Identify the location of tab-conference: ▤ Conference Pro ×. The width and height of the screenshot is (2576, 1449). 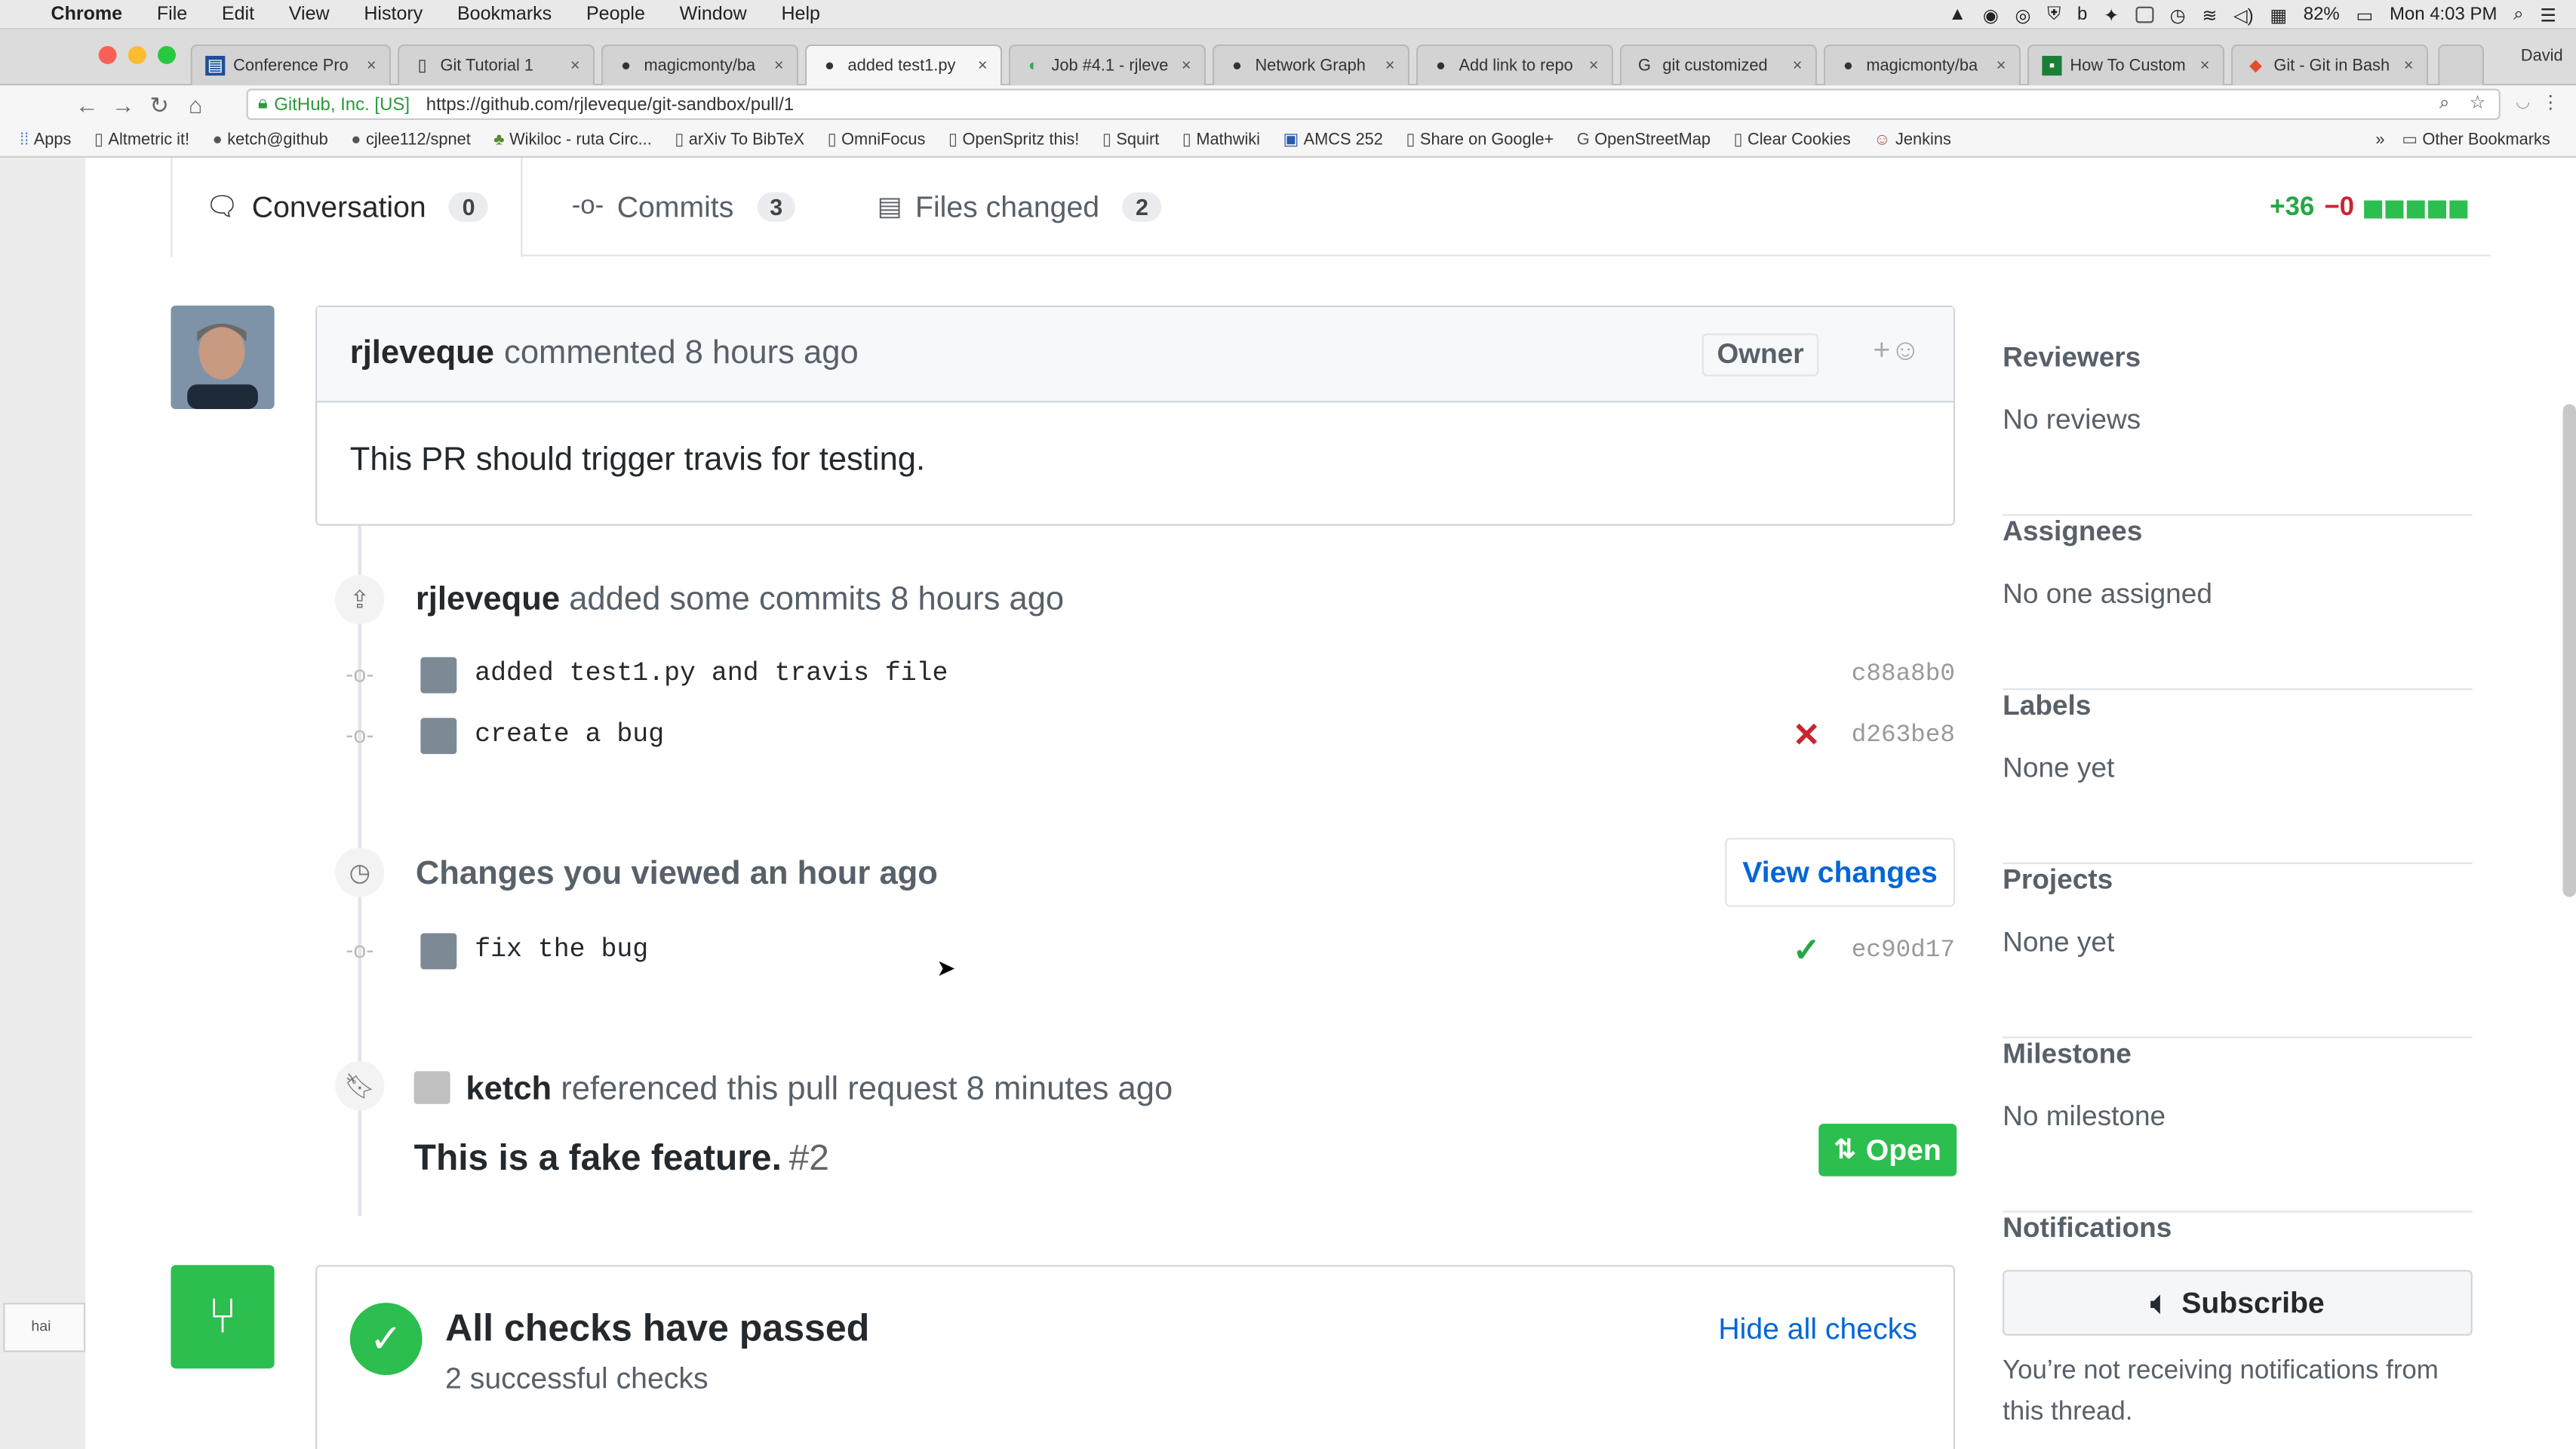
(291, 65).